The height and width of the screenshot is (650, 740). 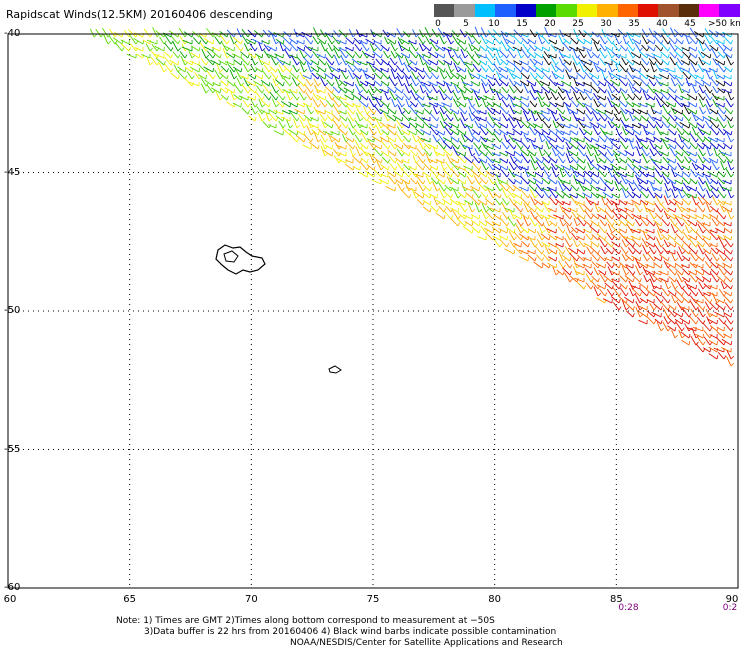 What do you see at coordinates (231, 256) in the screenshot?
I see `kerguelen-inner` at bounding box center [231, 256].